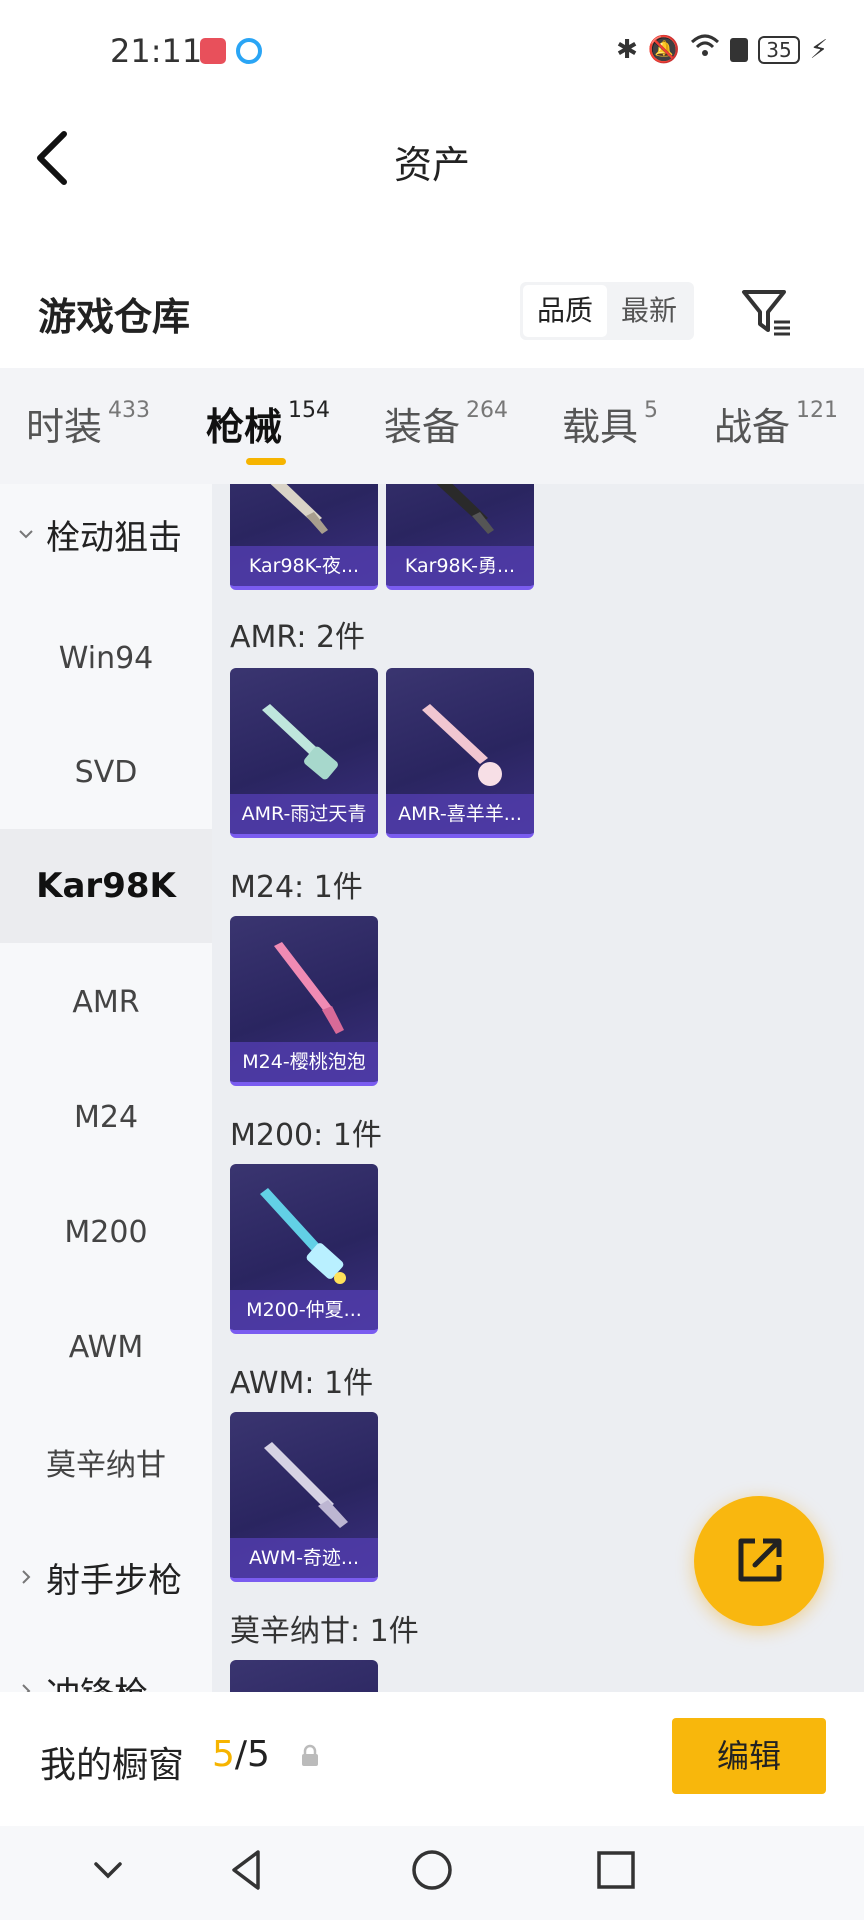 The height and width of the screenshot is (1920, 864). I want to click on tab-count: 121, so click(817, 410).